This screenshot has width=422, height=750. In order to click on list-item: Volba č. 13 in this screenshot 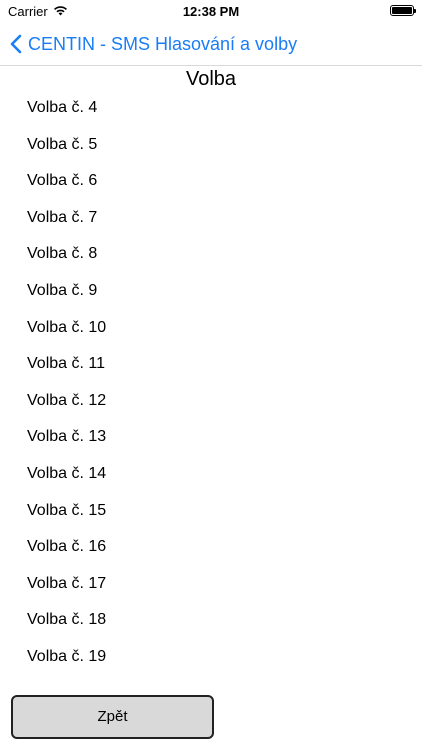, I will do `click(211, 437)`.